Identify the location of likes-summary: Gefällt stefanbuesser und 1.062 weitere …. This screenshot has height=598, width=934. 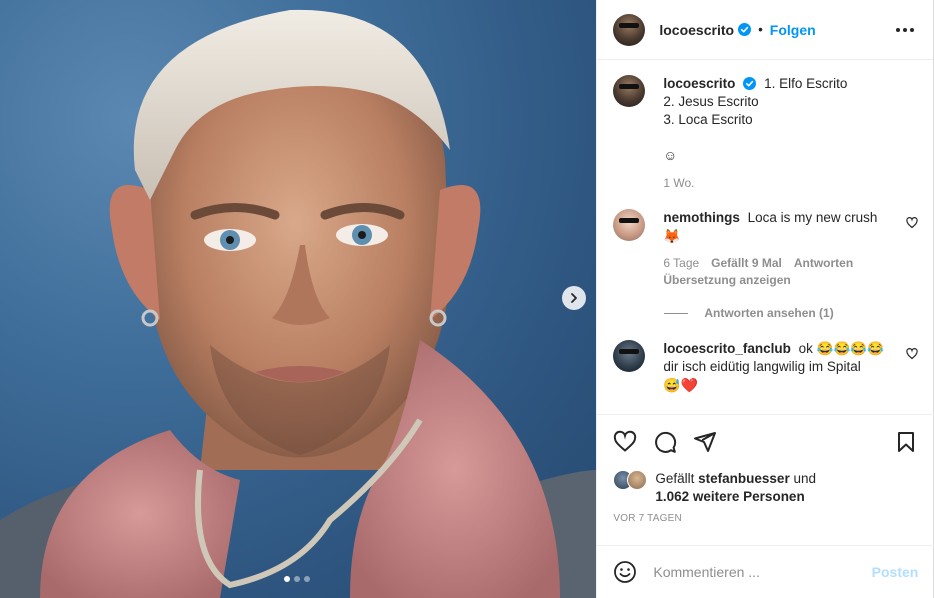
(765, 488).